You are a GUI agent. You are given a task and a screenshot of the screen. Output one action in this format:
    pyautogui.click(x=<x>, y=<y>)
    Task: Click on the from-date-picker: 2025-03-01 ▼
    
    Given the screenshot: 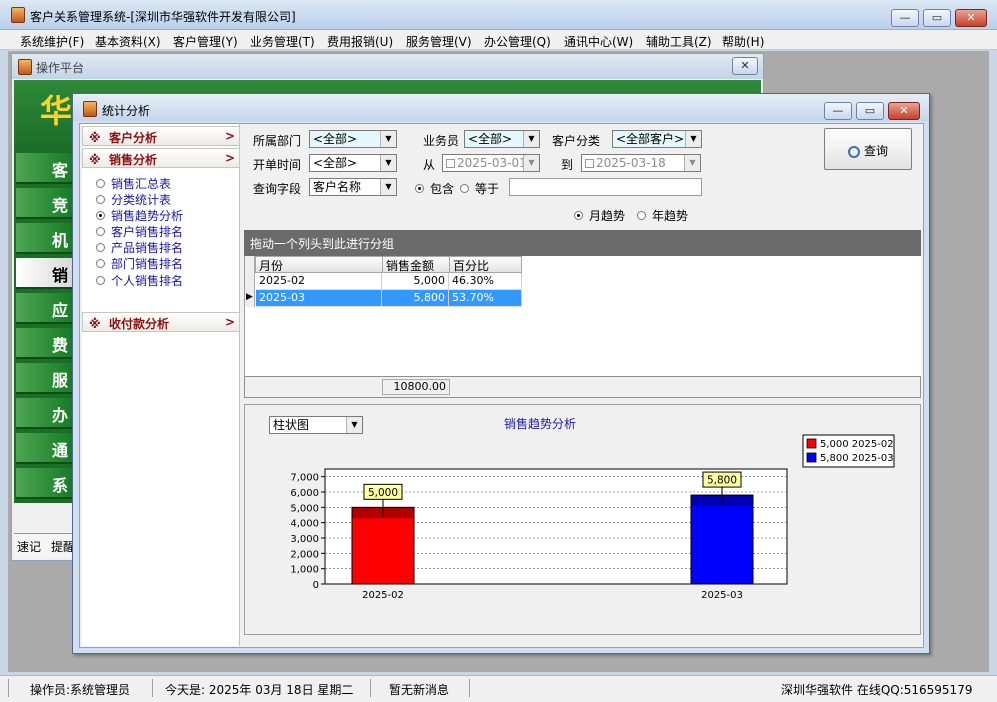 What is the action you would take?
    pyautogui.click(x=491, y=163)
    